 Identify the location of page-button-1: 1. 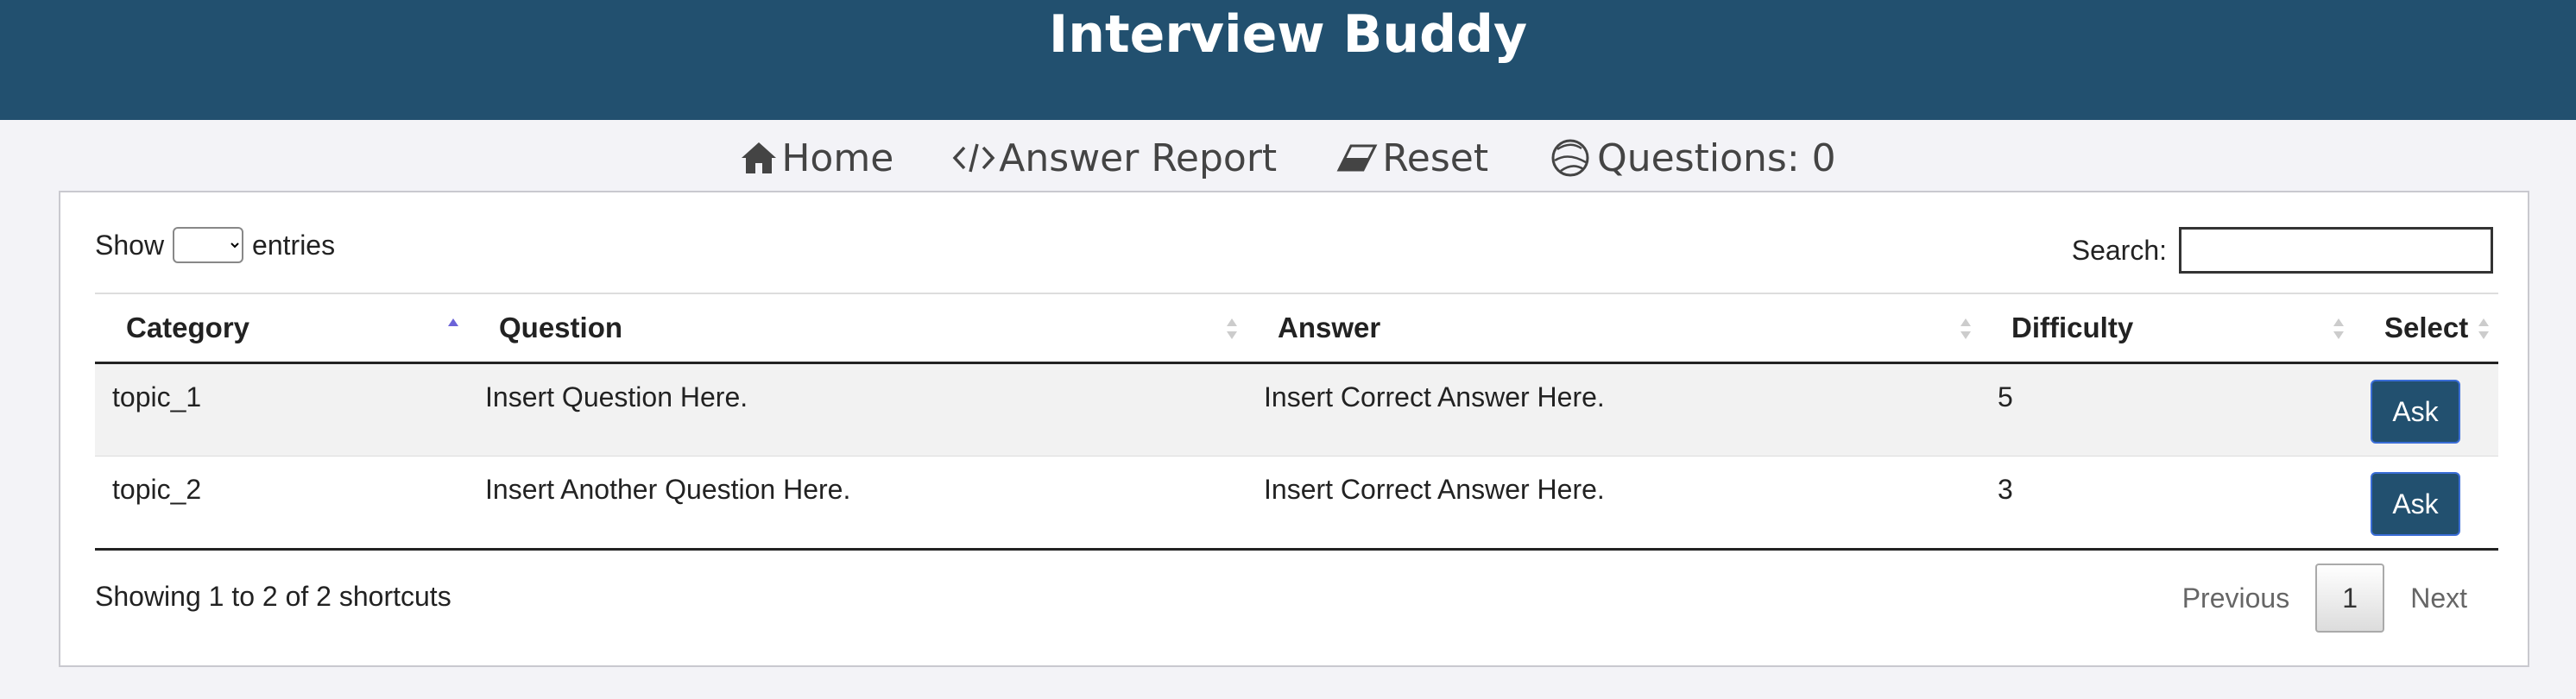
(2350, 599).